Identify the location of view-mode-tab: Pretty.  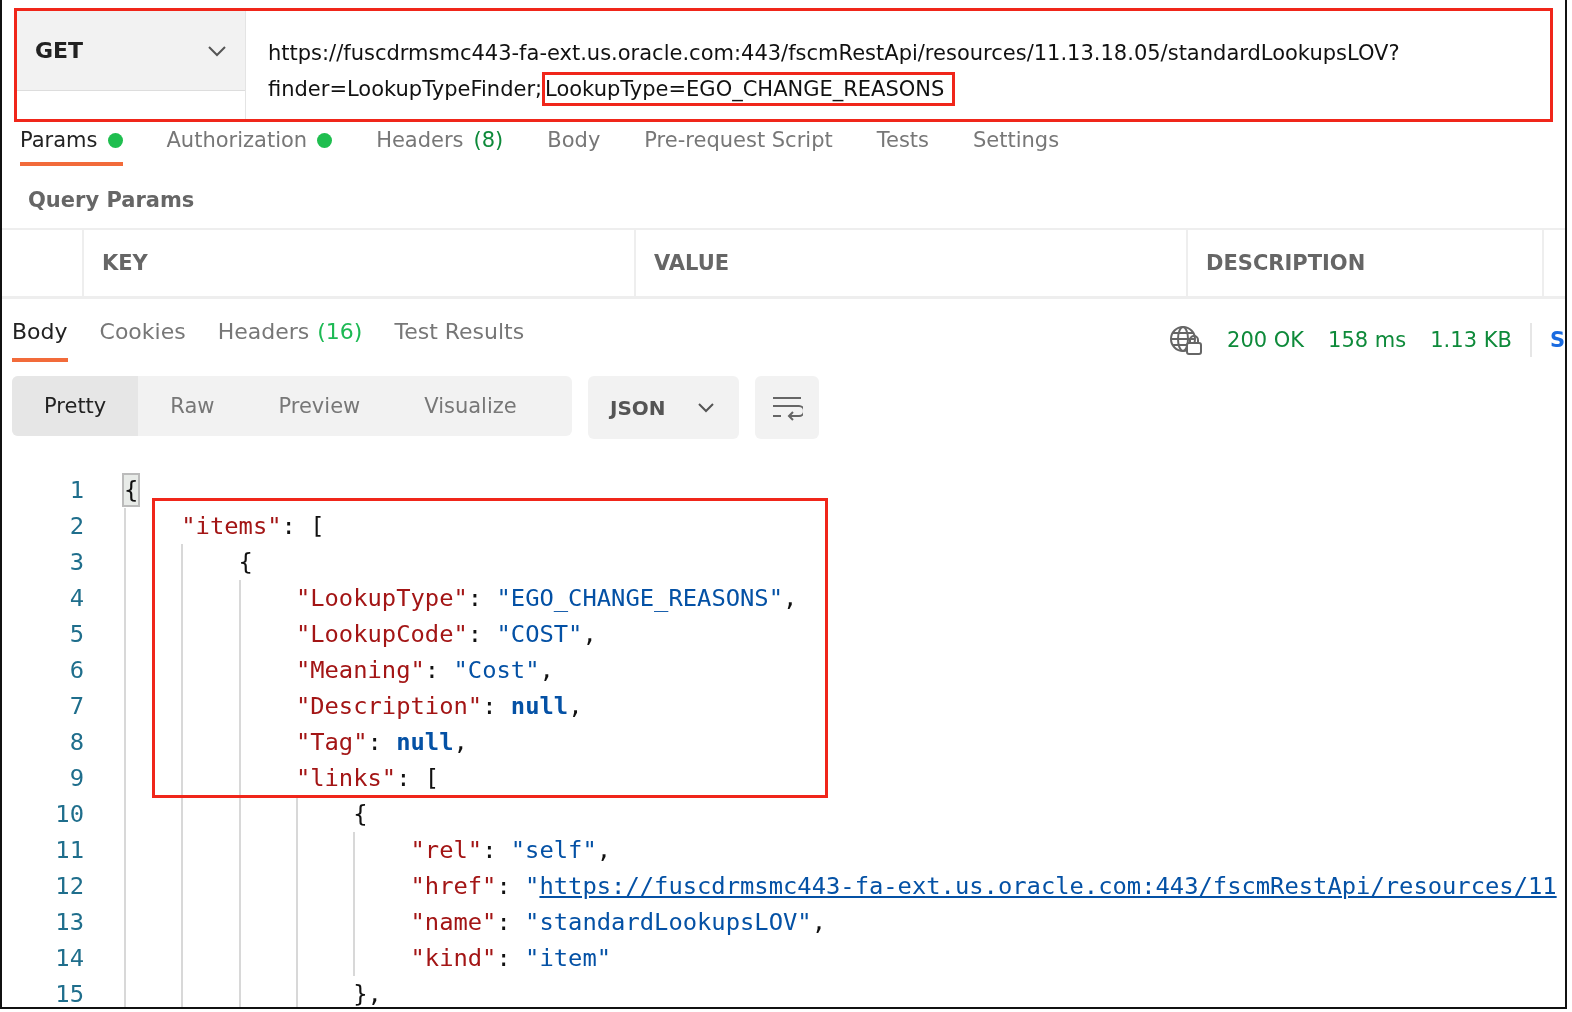
(75, 406).